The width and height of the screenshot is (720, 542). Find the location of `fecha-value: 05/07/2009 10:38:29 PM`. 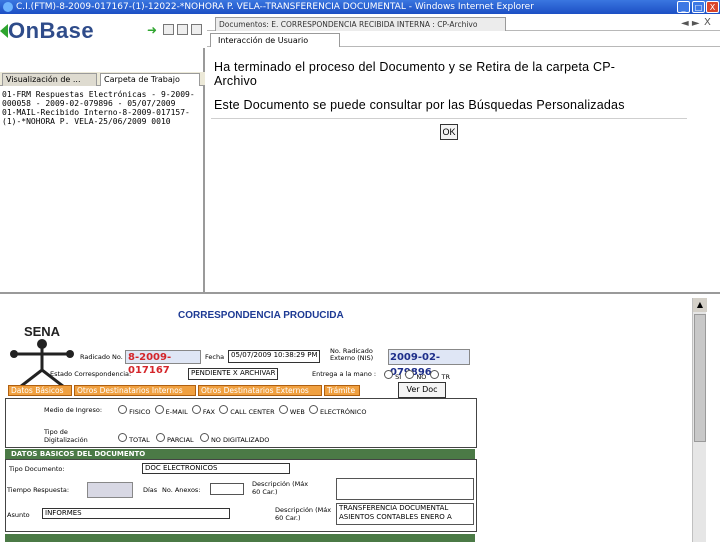

fecha-value: 05/07/2009 10:38:29 PM is located at coordinates (274, 356).